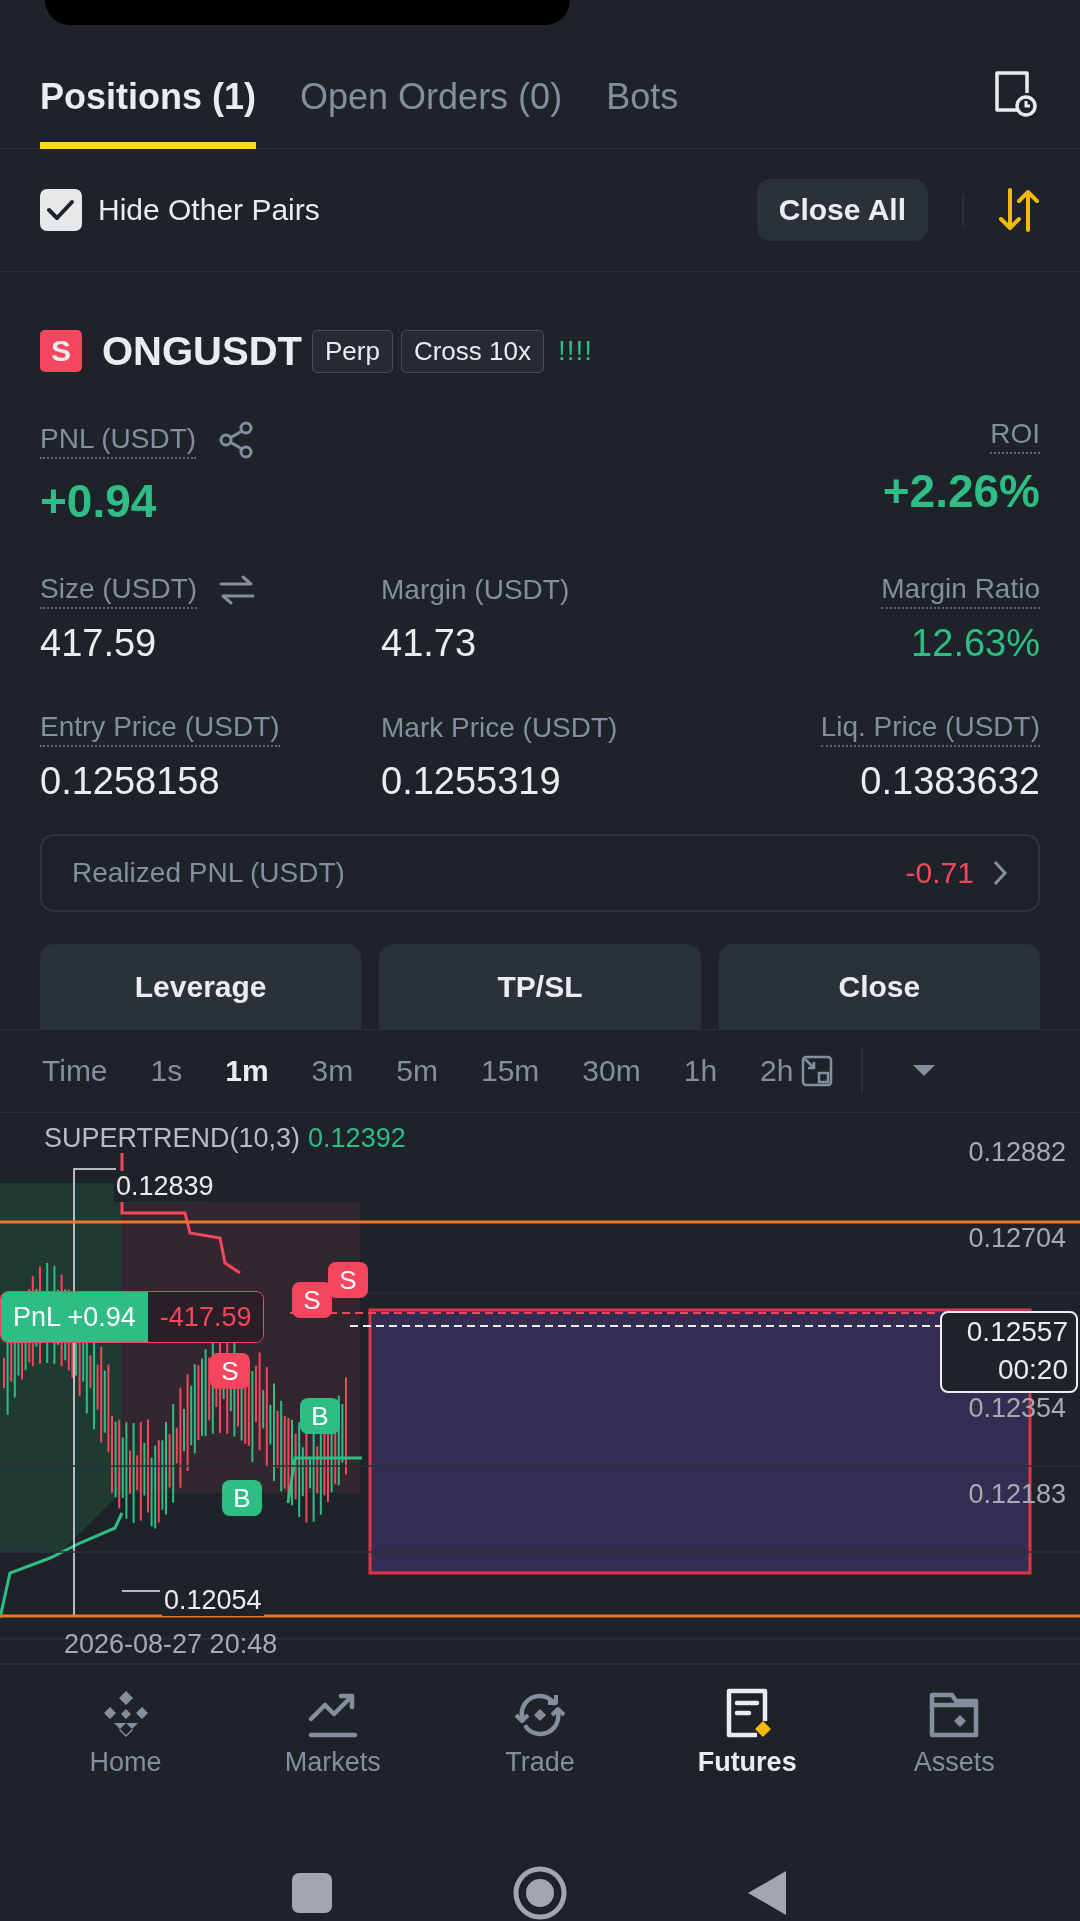 Image resolution: width=1080 pixels, height=1921 pixels. Describe the element at coordinates (540, 873) in the screenshot. I see `realized-pnl-row: Realized PNL (USDT) -0.71` at that location.